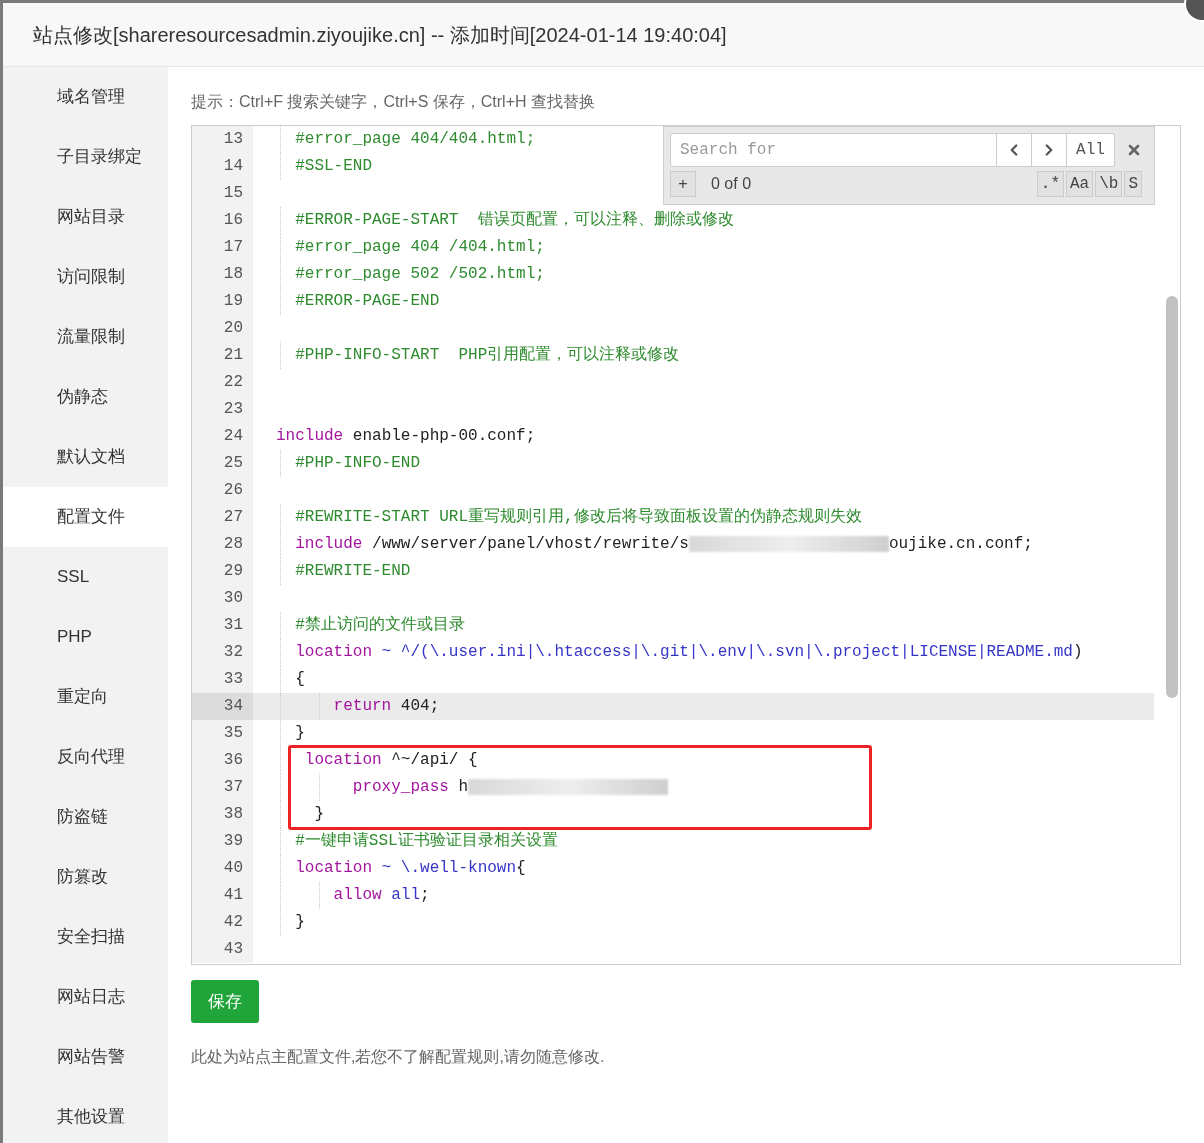 The image size is (1204, 1143). Describe the element at coordinates (222, 733) in the screenshot. I see `line-number: 35` at that location.